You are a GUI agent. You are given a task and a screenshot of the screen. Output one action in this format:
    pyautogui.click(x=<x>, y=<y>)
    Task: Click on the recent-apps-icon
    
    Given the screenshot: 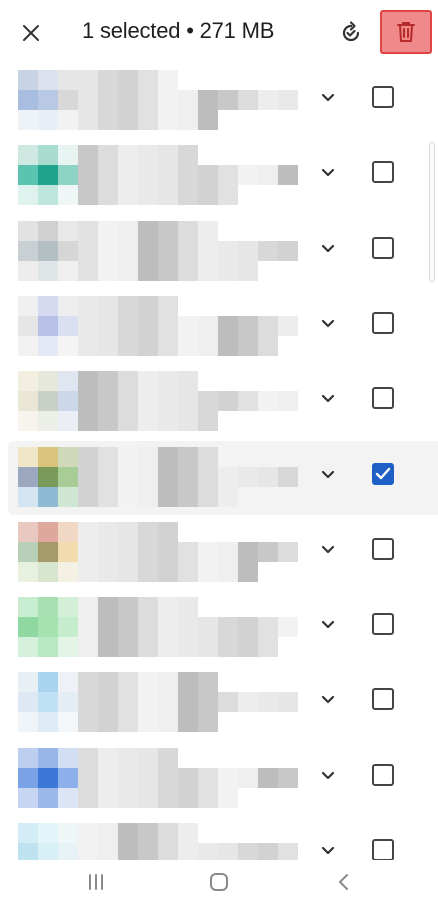 What is the action you would take?
    pyautogui.click(x=96, y=882)
    